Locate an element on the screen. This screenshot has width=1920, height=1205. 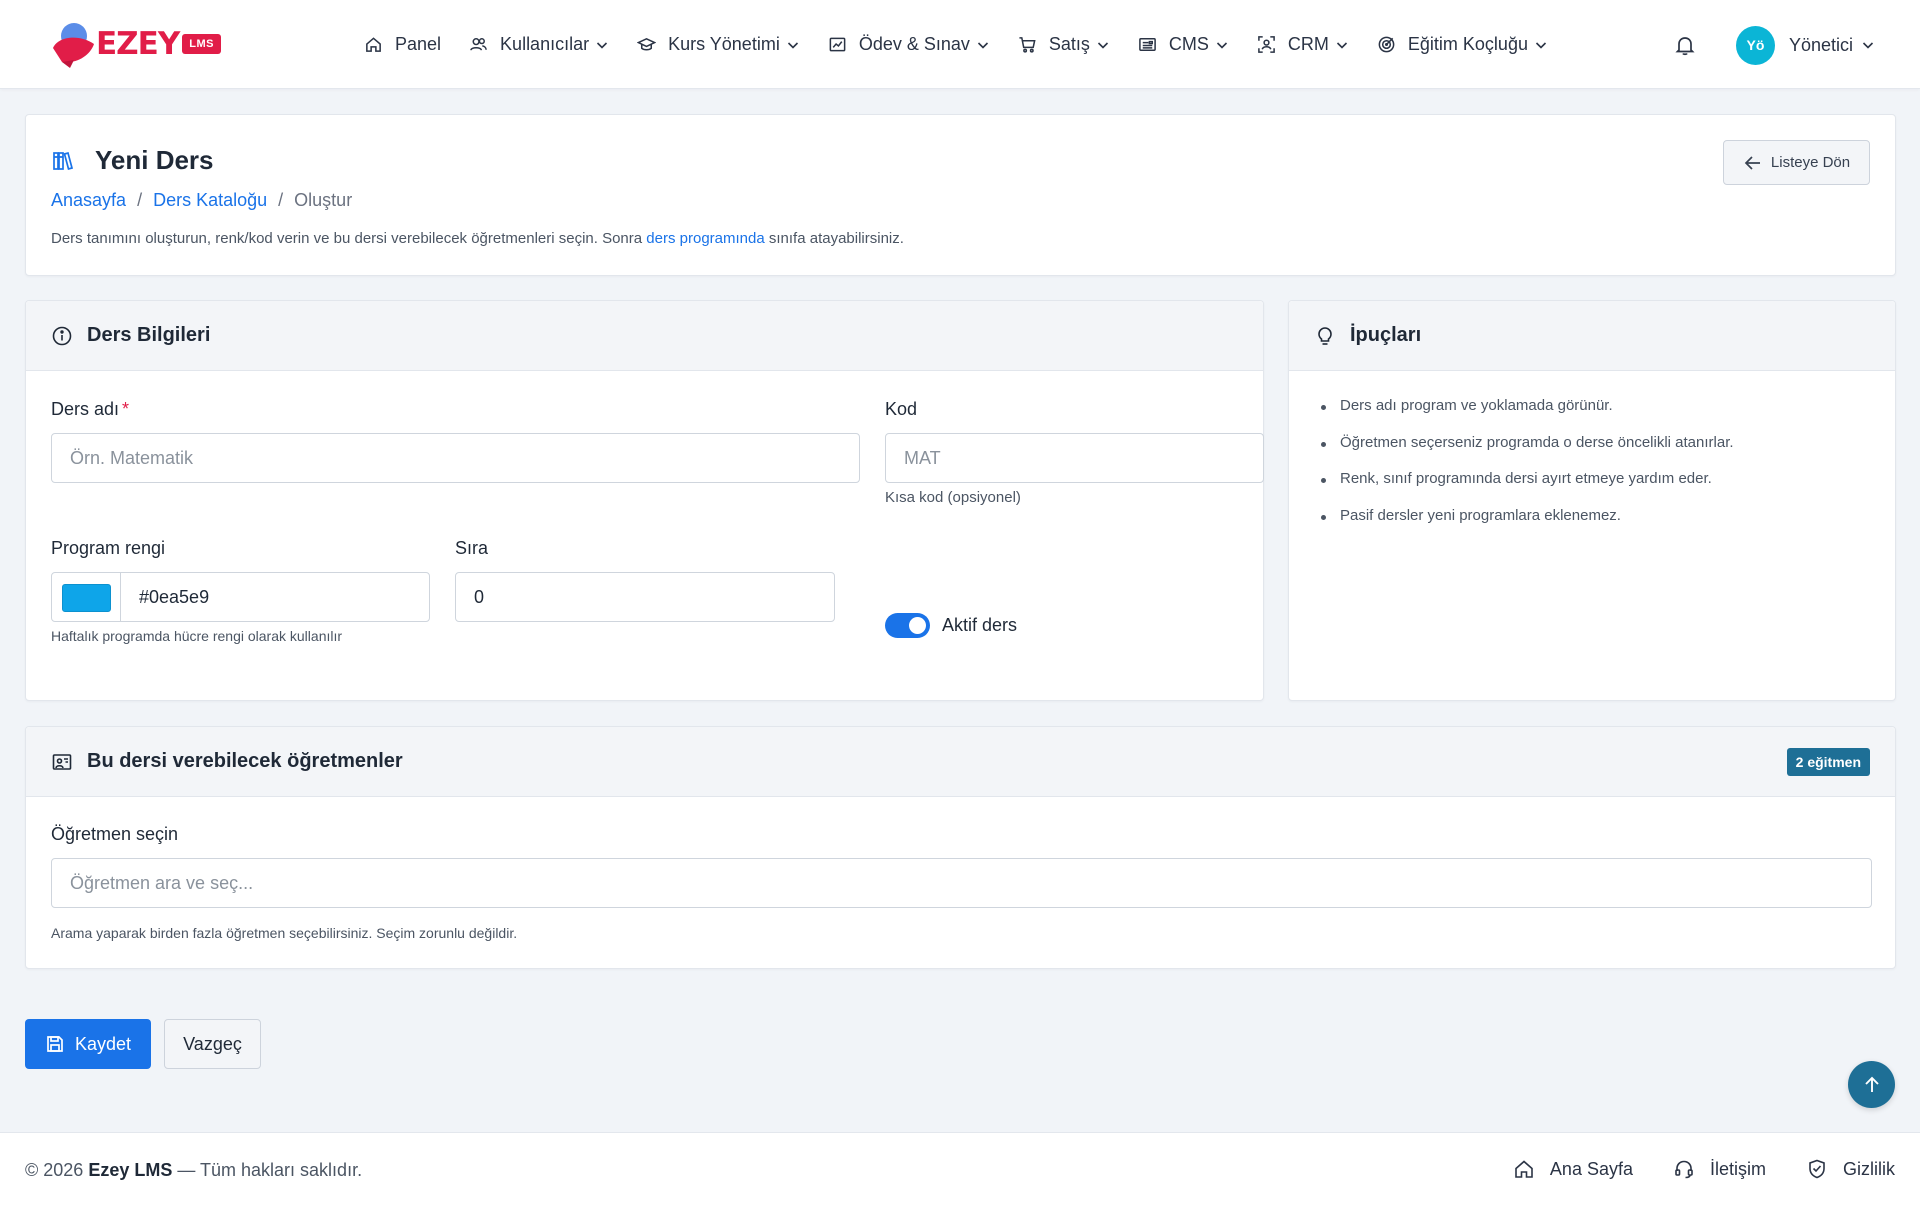
lesson-name-input: Örn. Matematik is located at coordinates (455, 458).